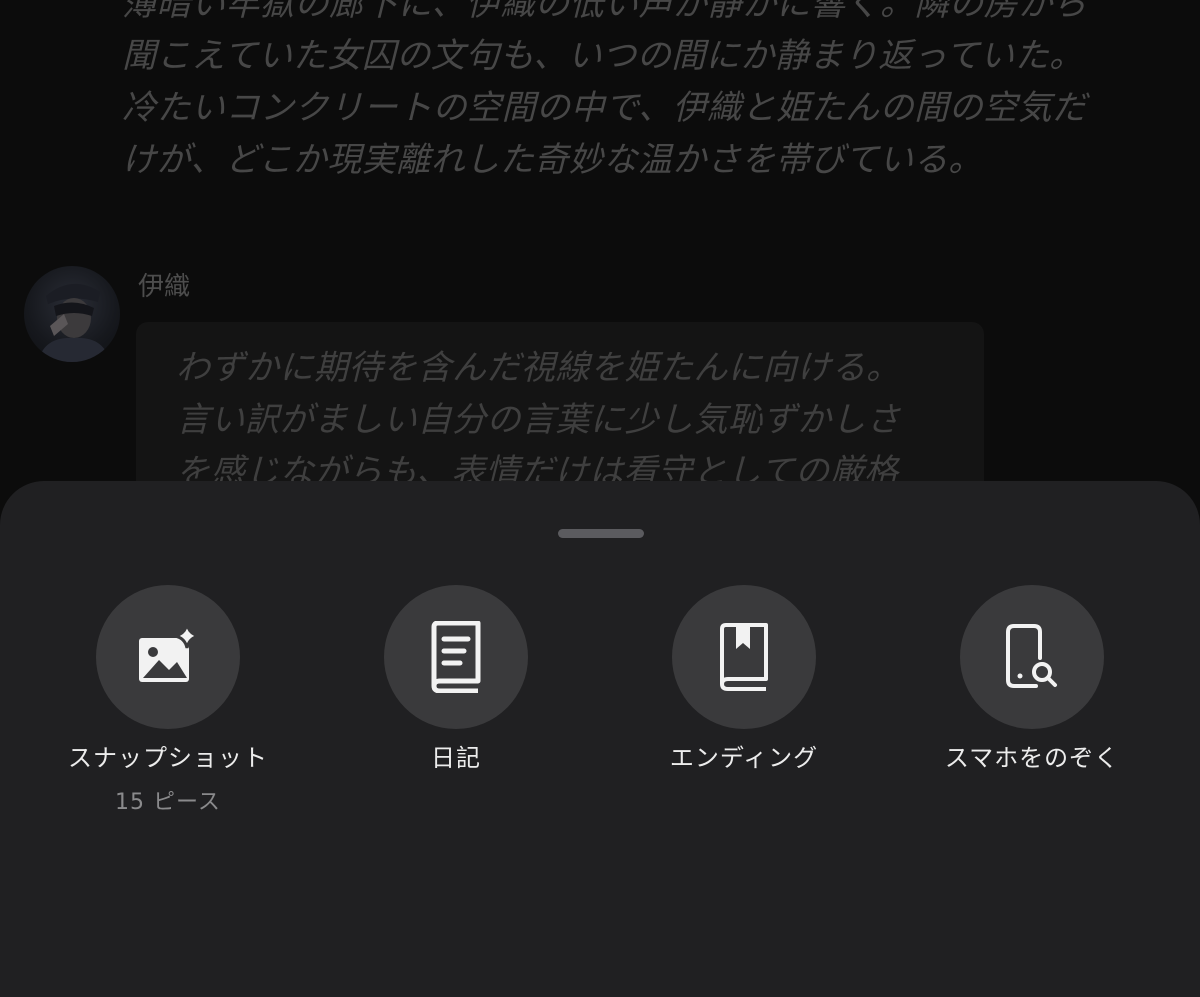  I want to click on phone-search-icon, so click(1031, 656).